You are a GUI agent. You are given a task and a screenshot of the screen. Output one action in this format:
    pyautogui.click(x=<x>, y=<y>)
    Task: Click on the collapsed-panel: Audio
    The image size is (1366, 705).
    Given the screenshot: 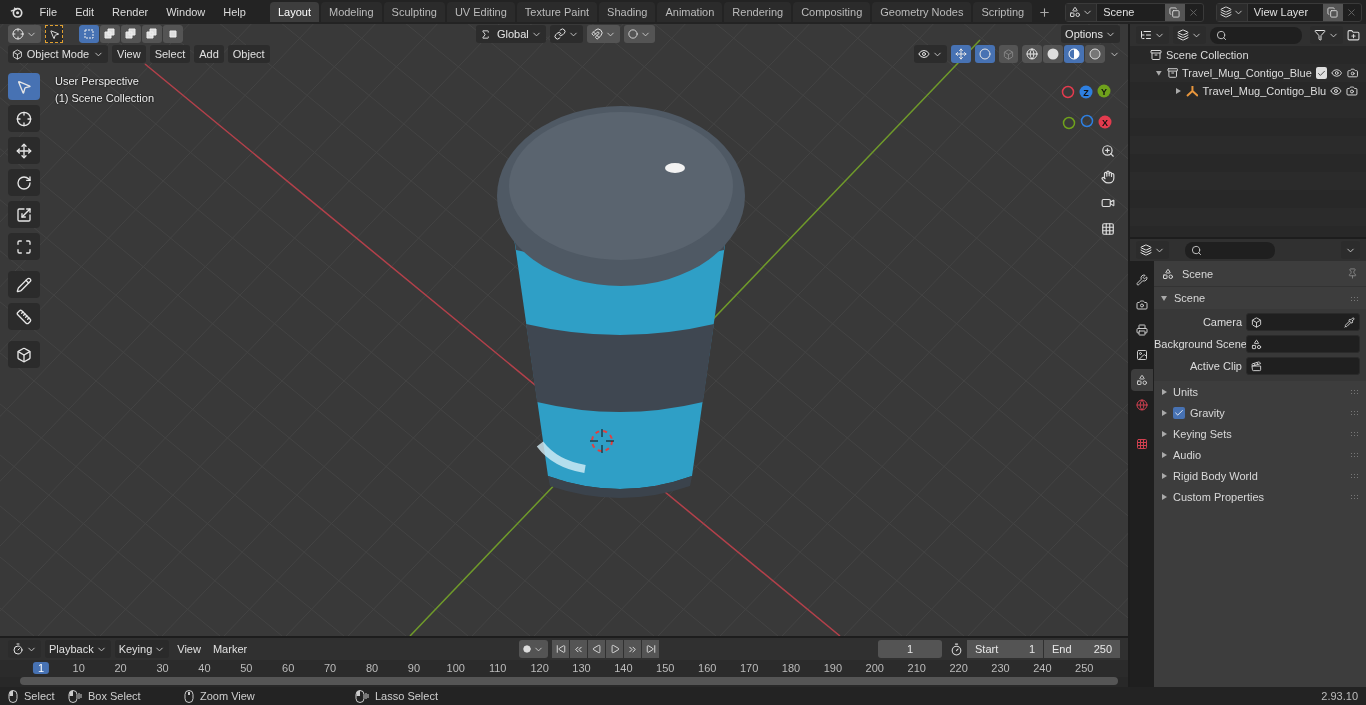 What is the action you would take?
    pyautogui.click(x=1260, y=454)
    